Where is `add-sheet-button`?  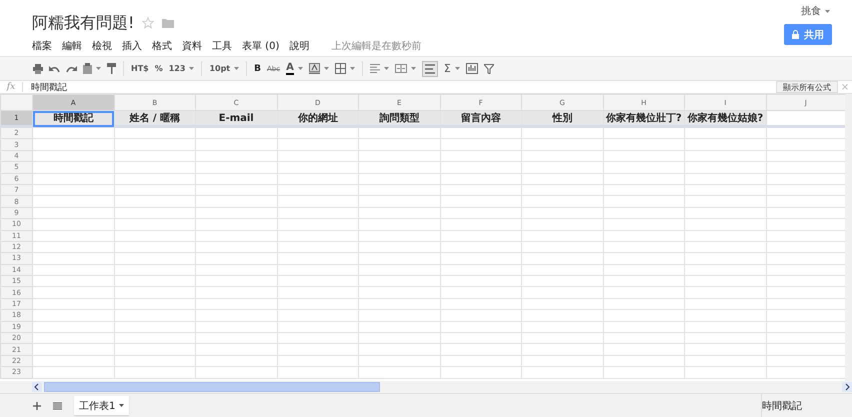
add-sheet-button is located at coordinates (37, 406).